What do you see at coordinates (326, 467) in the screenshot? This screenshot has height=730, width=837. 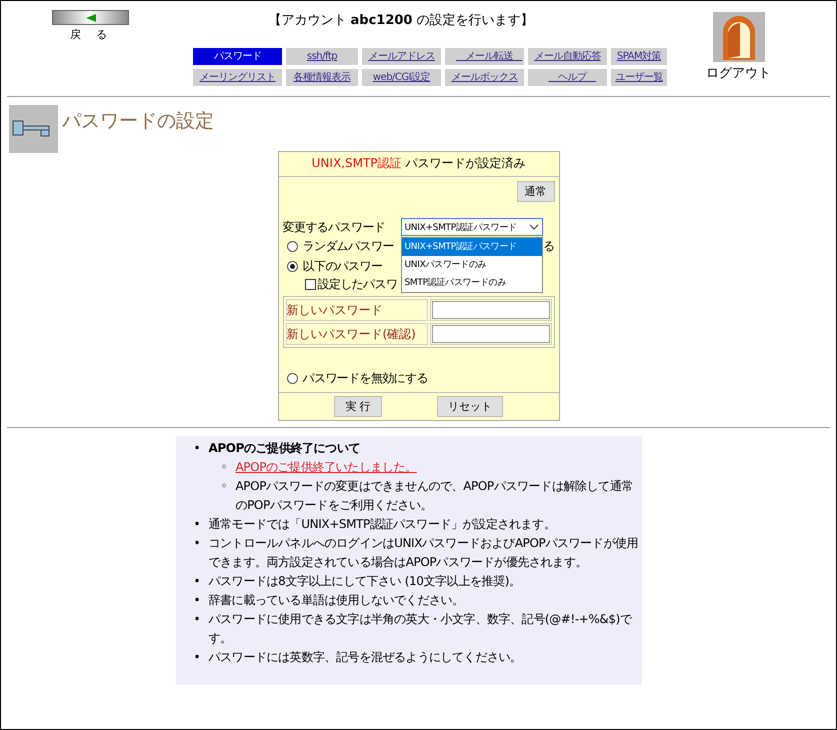 I see `note-link: APOPのご提供終了いたしました。` at bounding box center [326, 467].